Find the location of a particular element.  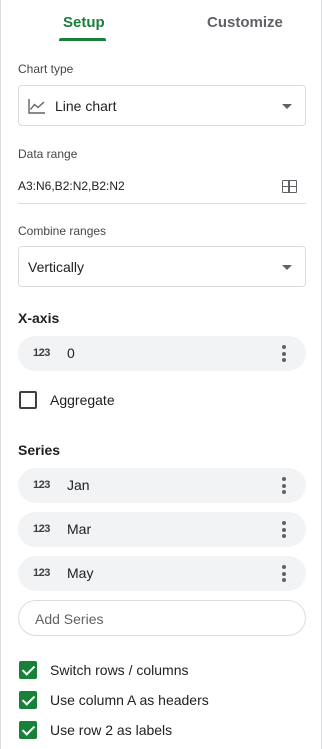

series-heading: Series is located at coordinates (39, 450).